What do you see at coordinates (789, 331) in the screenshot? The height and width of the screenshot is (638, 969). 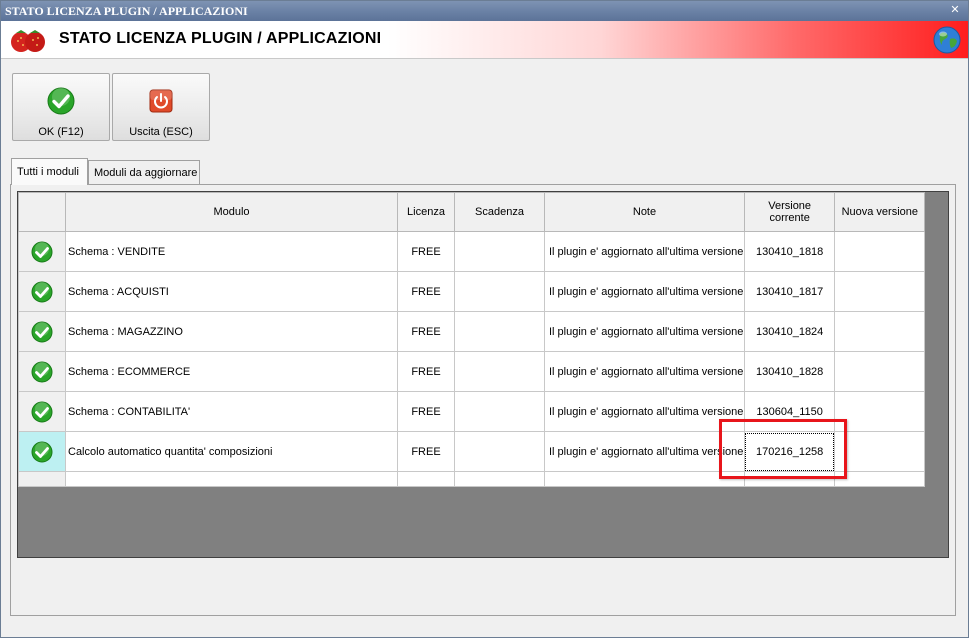 I see `cell-versione: 130410_1824` at bounding box center [789, 331].